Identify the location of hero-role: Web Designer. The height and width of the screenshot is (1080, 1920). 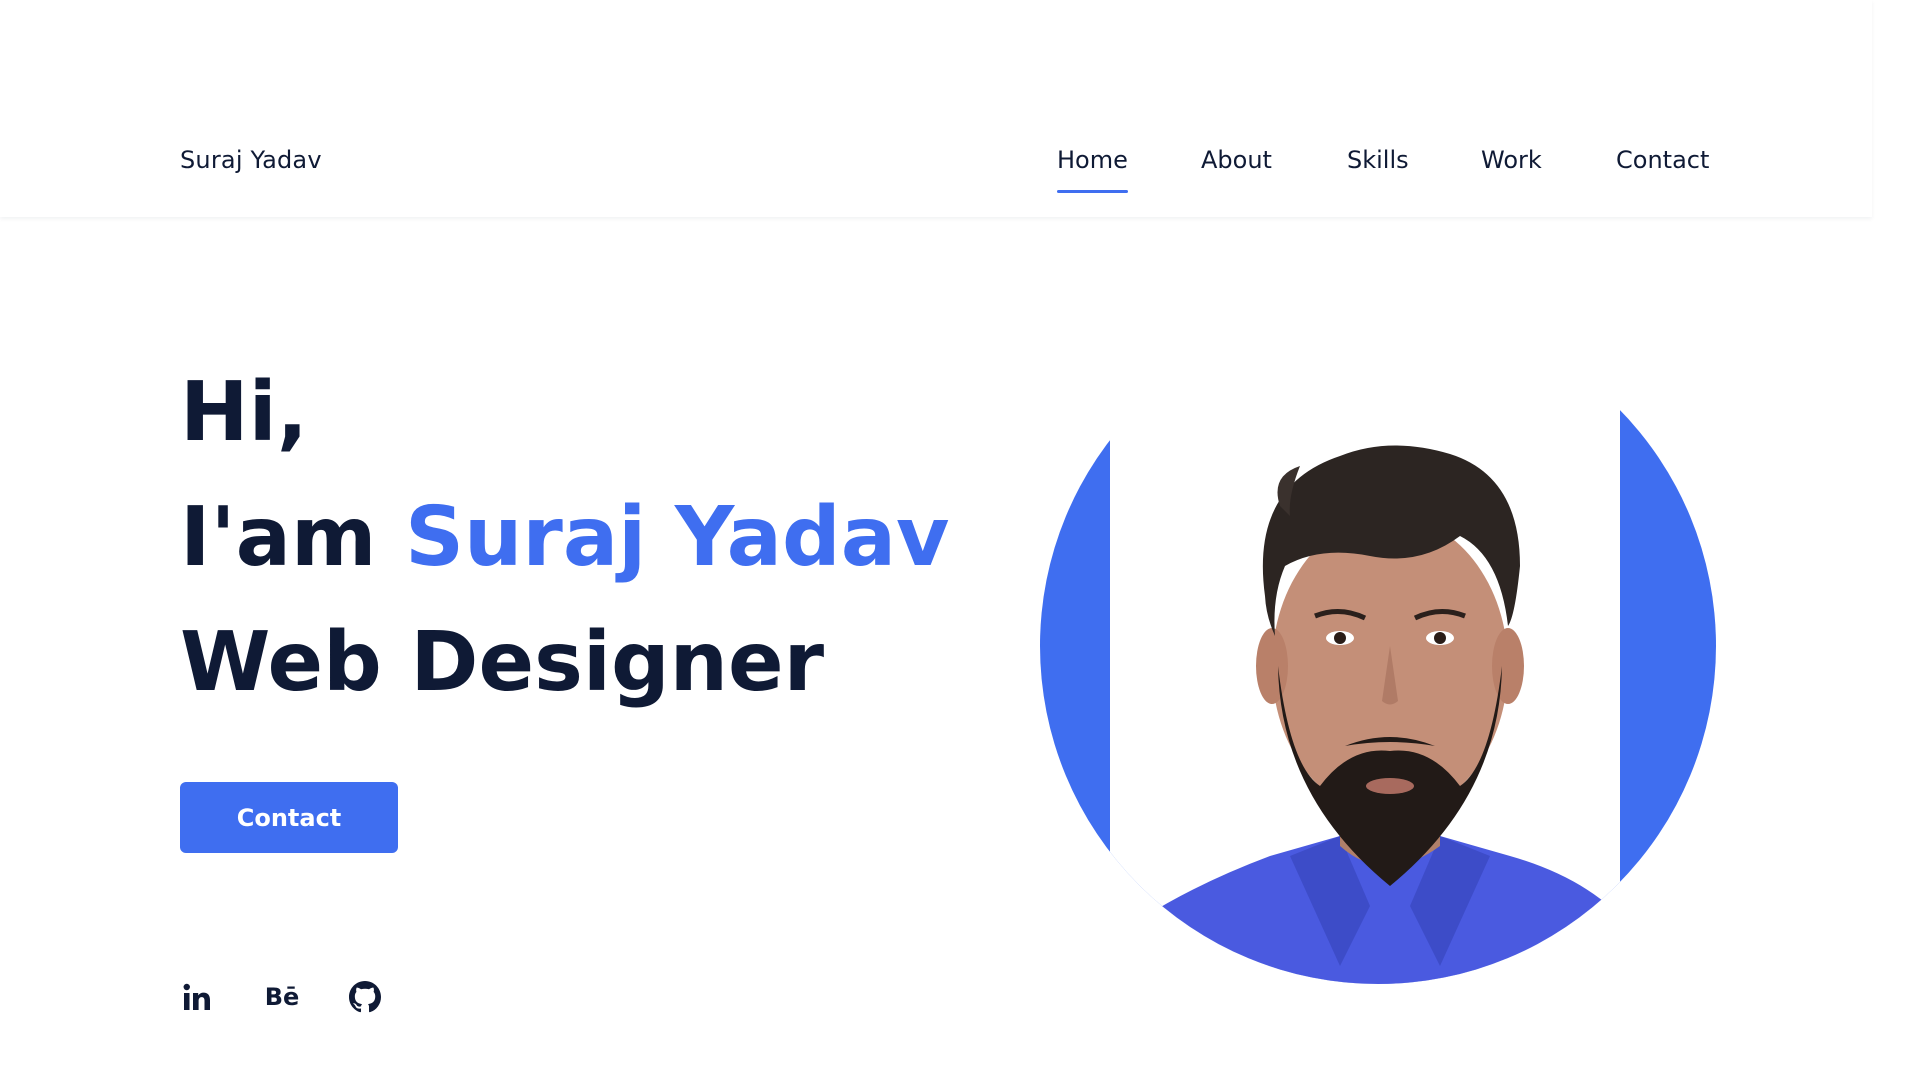
(502, 662).